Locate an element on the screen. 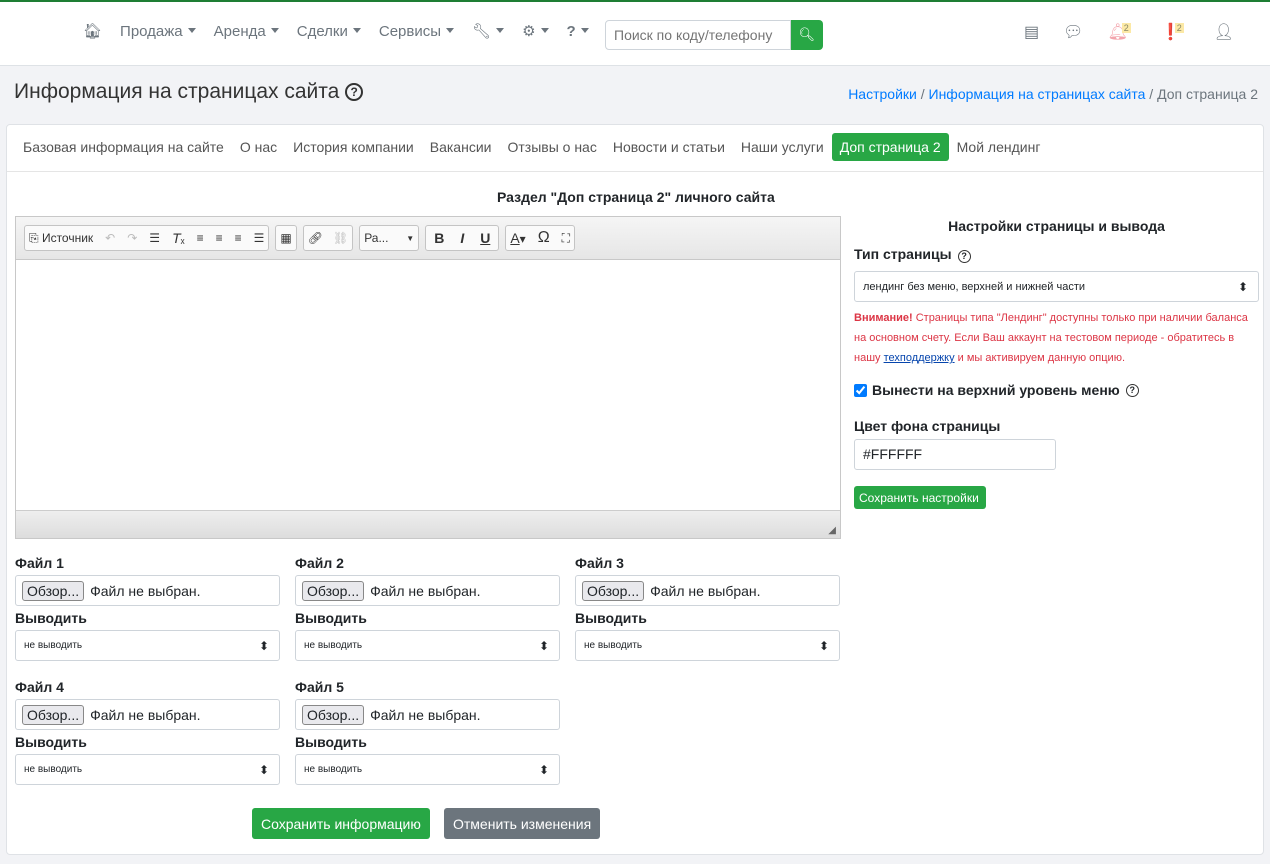 The height and width of the screenshot is (864, 1270). resize-handle-icon: ◢ is located at coordinates (832, 530).